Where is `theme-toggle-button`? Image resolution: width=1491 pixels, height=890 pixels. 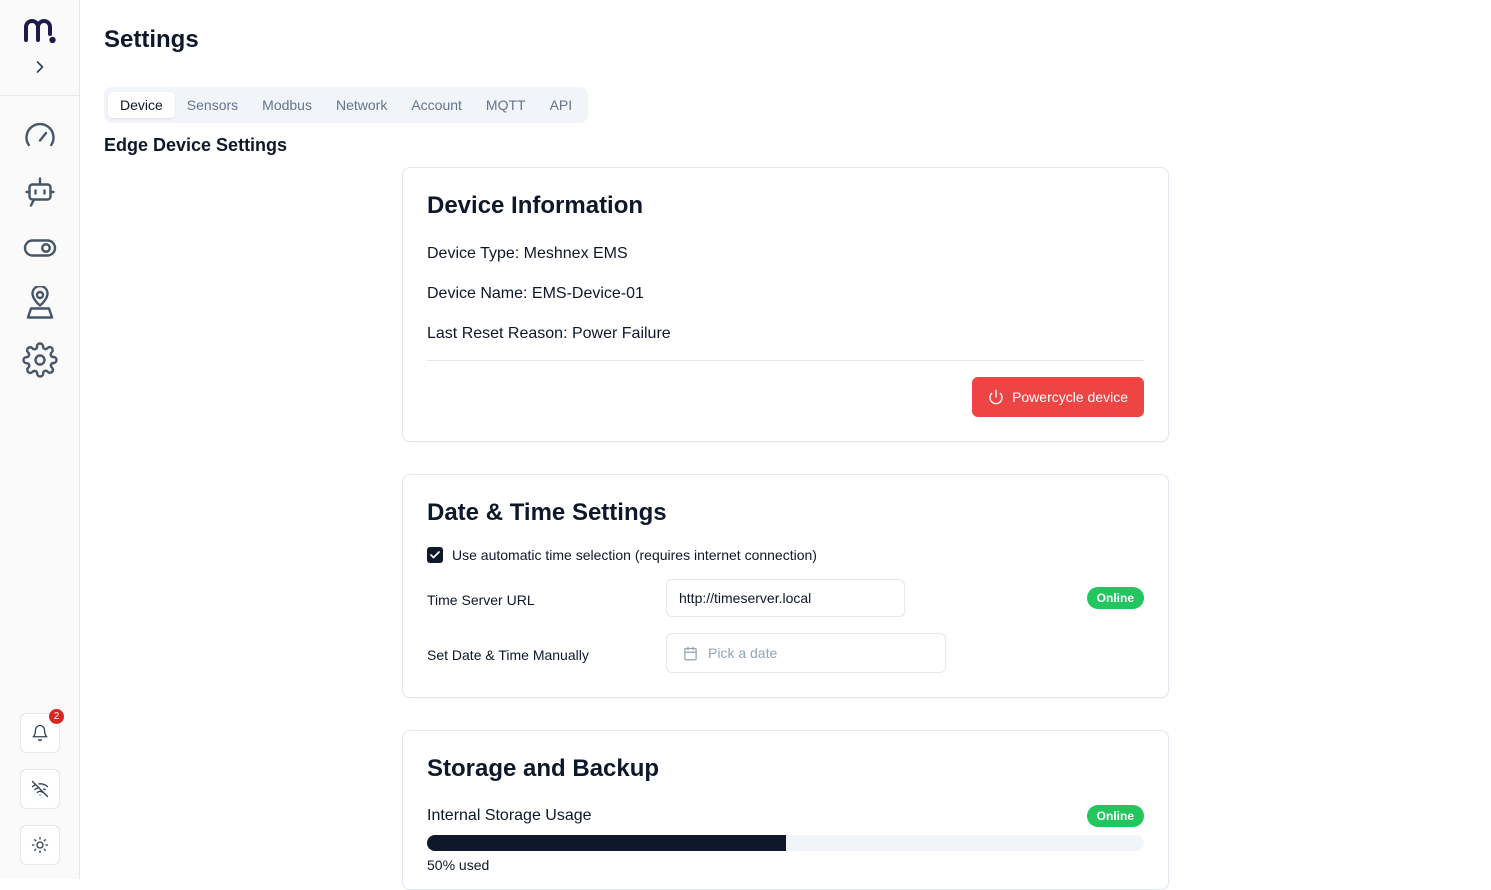 theme-toggle-button is located at coordinates (40, 845).